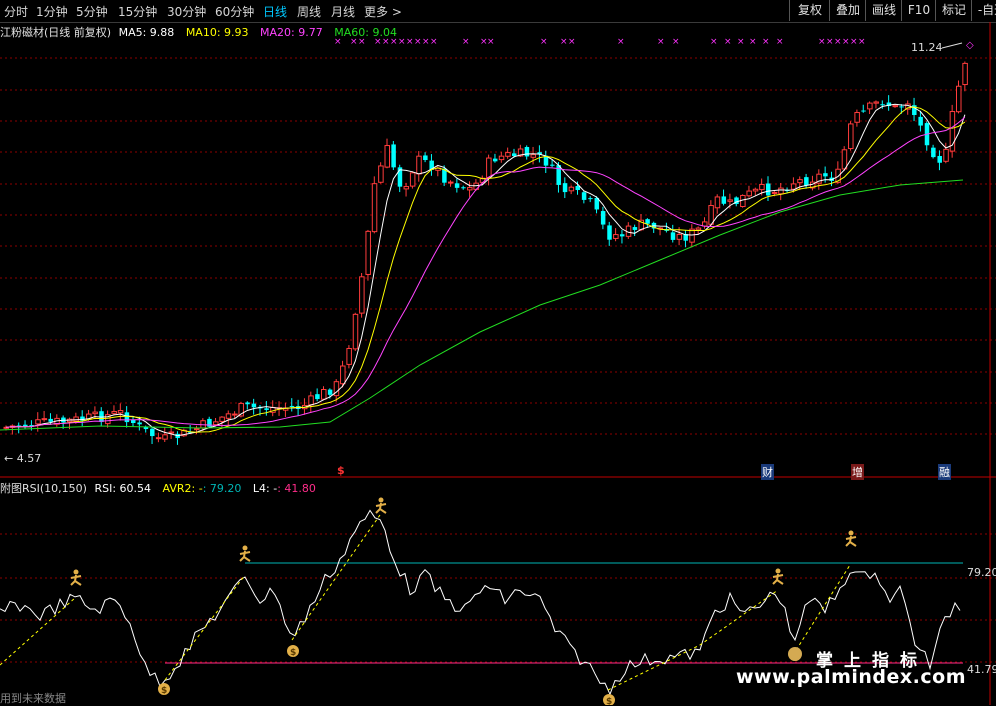 This screenshot has width=996, height=706. I want to click on indicator-title: 附图RSI(10,150), so click(43, 488).